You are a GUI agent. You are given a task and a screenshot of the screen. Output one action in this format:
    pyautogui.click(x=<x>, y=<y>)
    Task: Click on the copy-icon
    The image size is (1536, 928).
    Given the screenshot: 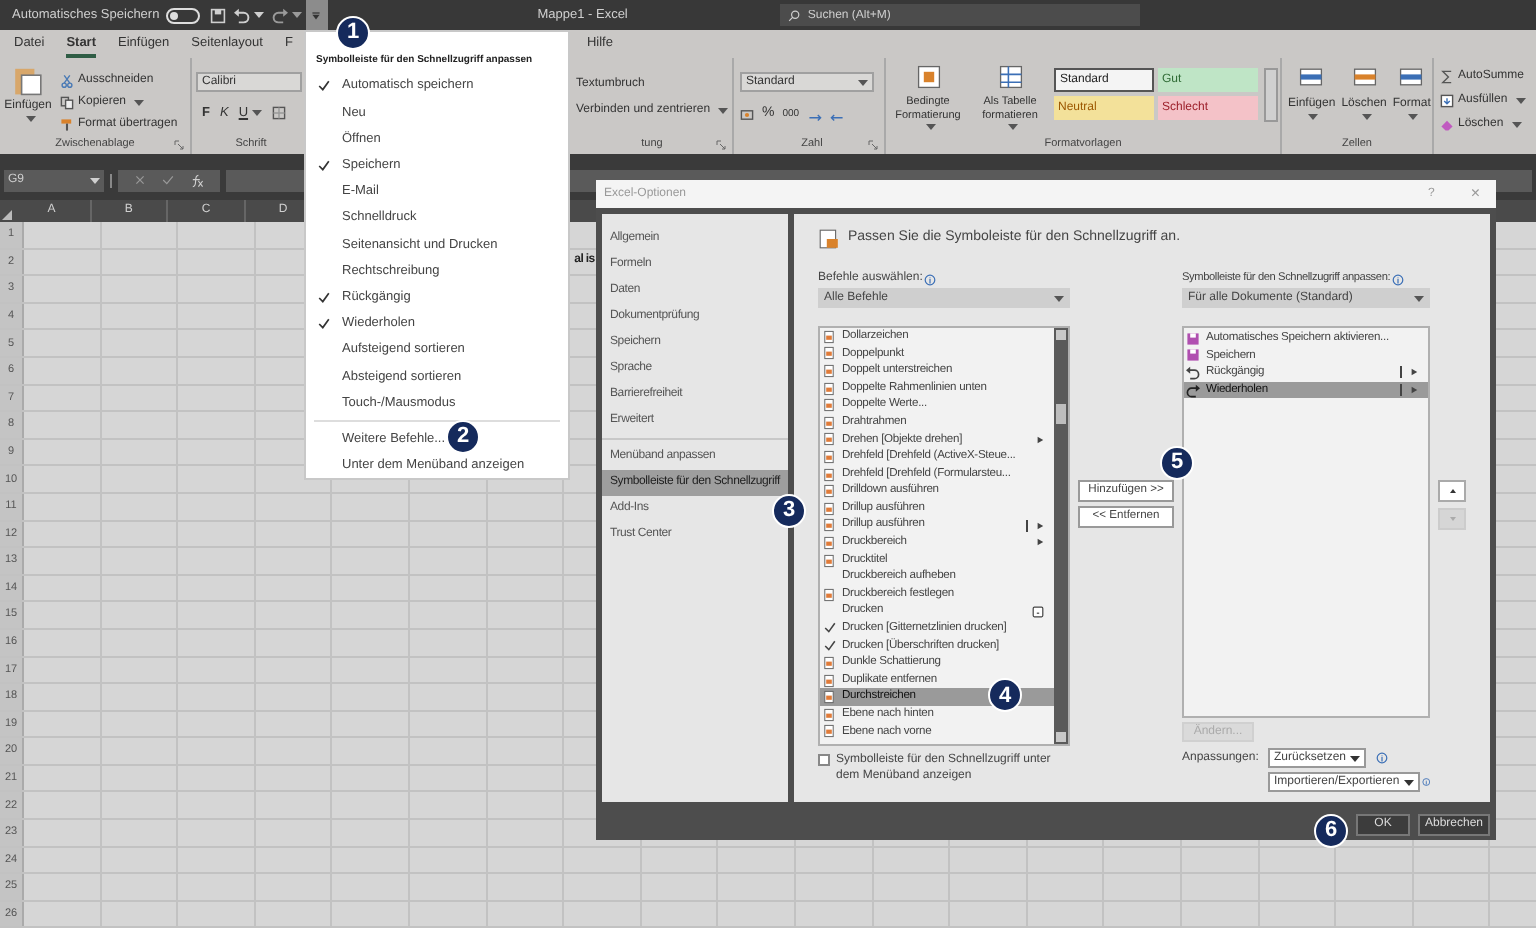 What is the action you would take?
    pyautogui.click(x=67, y=102)
    